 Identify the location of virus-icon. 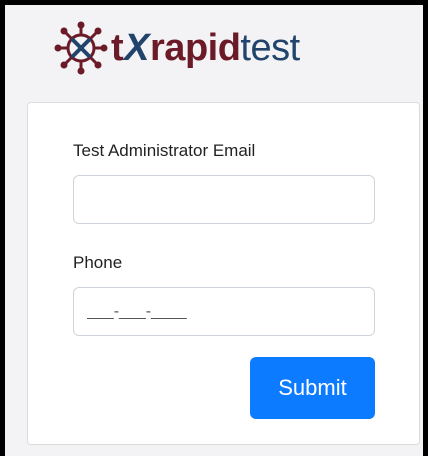
(81, 48).